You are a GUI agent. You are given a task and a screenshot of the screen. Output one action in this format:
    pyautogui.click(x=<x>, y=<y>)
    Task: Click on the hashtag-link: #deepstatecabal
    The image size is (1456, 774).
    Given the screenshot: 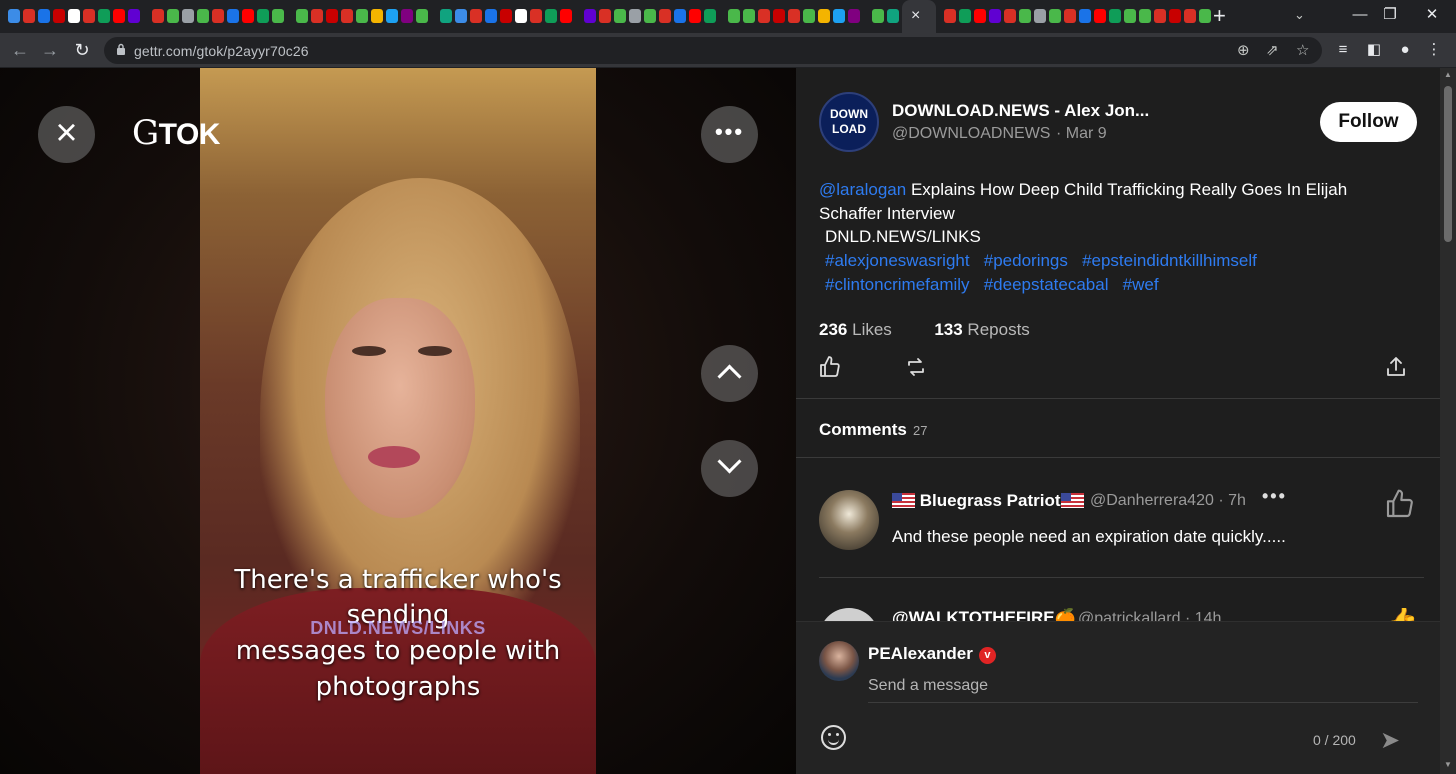 What is the action you would take?
    pyautogui.click(x=1046, y=284)
    